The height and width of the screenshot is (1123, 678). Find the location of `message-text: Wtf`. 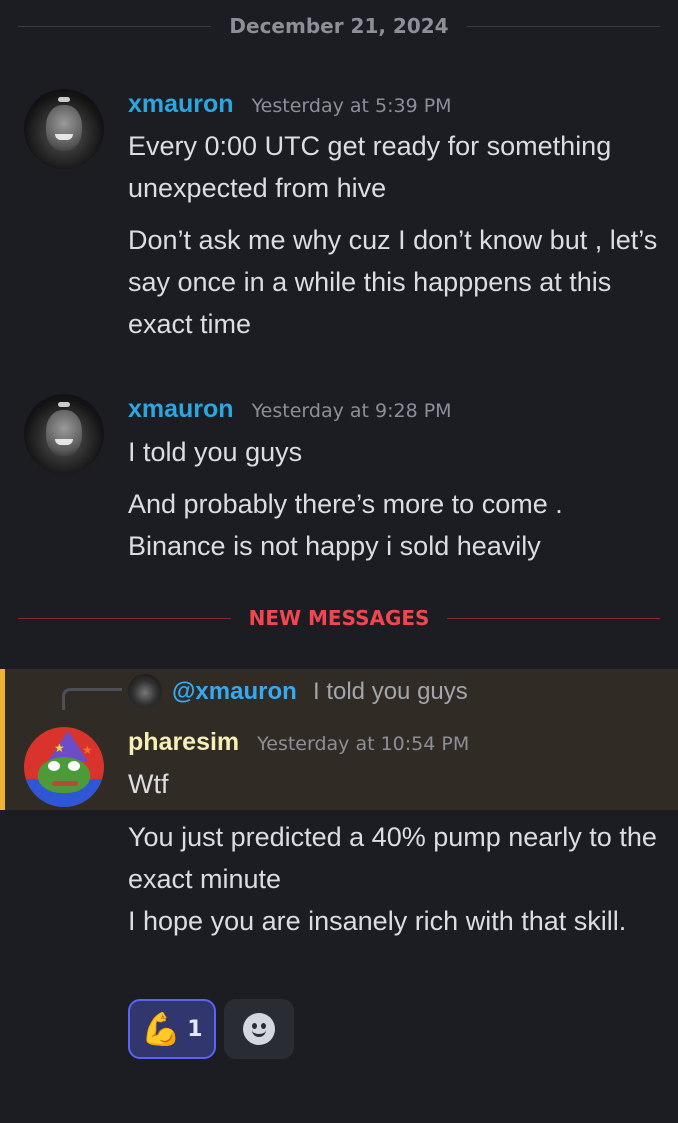

message-text: Wtf is located at coordinates (148, 784).